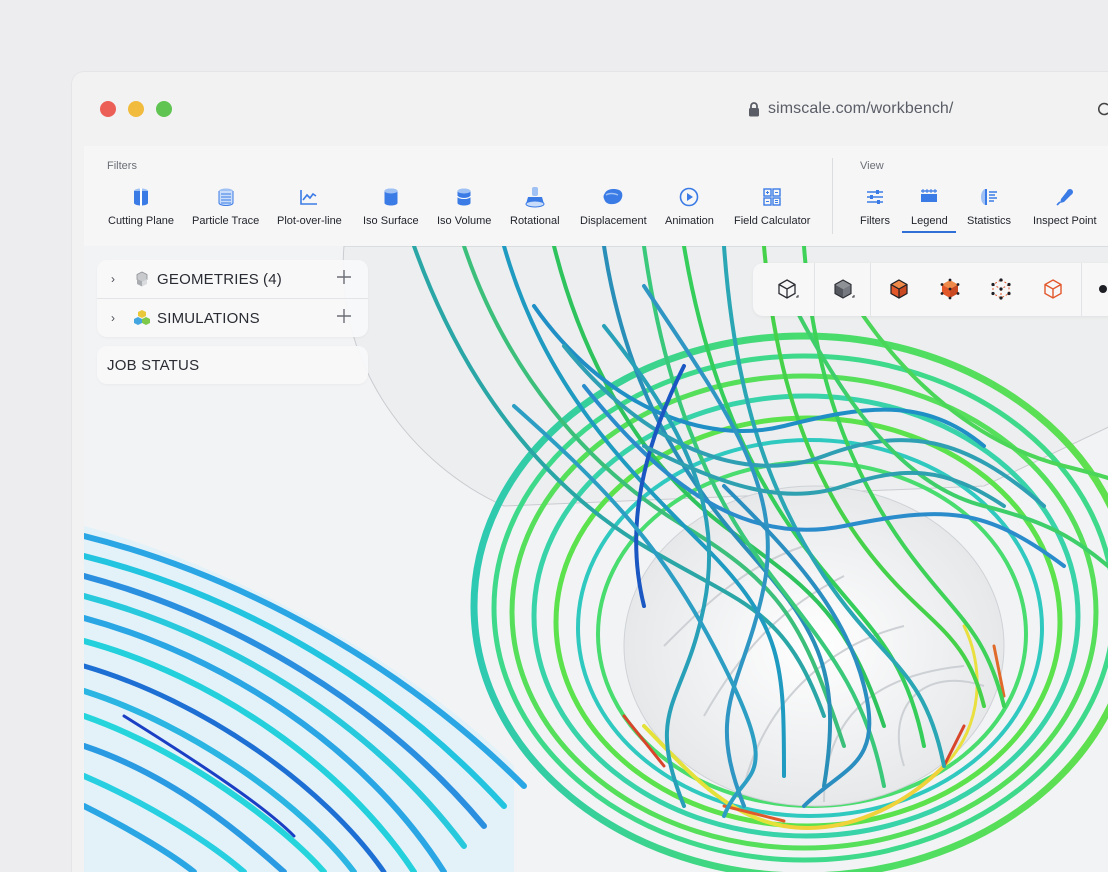  Describe the element at coordinates (344, 316) in the screenshot. I see `add-simulation-icon` at that location.